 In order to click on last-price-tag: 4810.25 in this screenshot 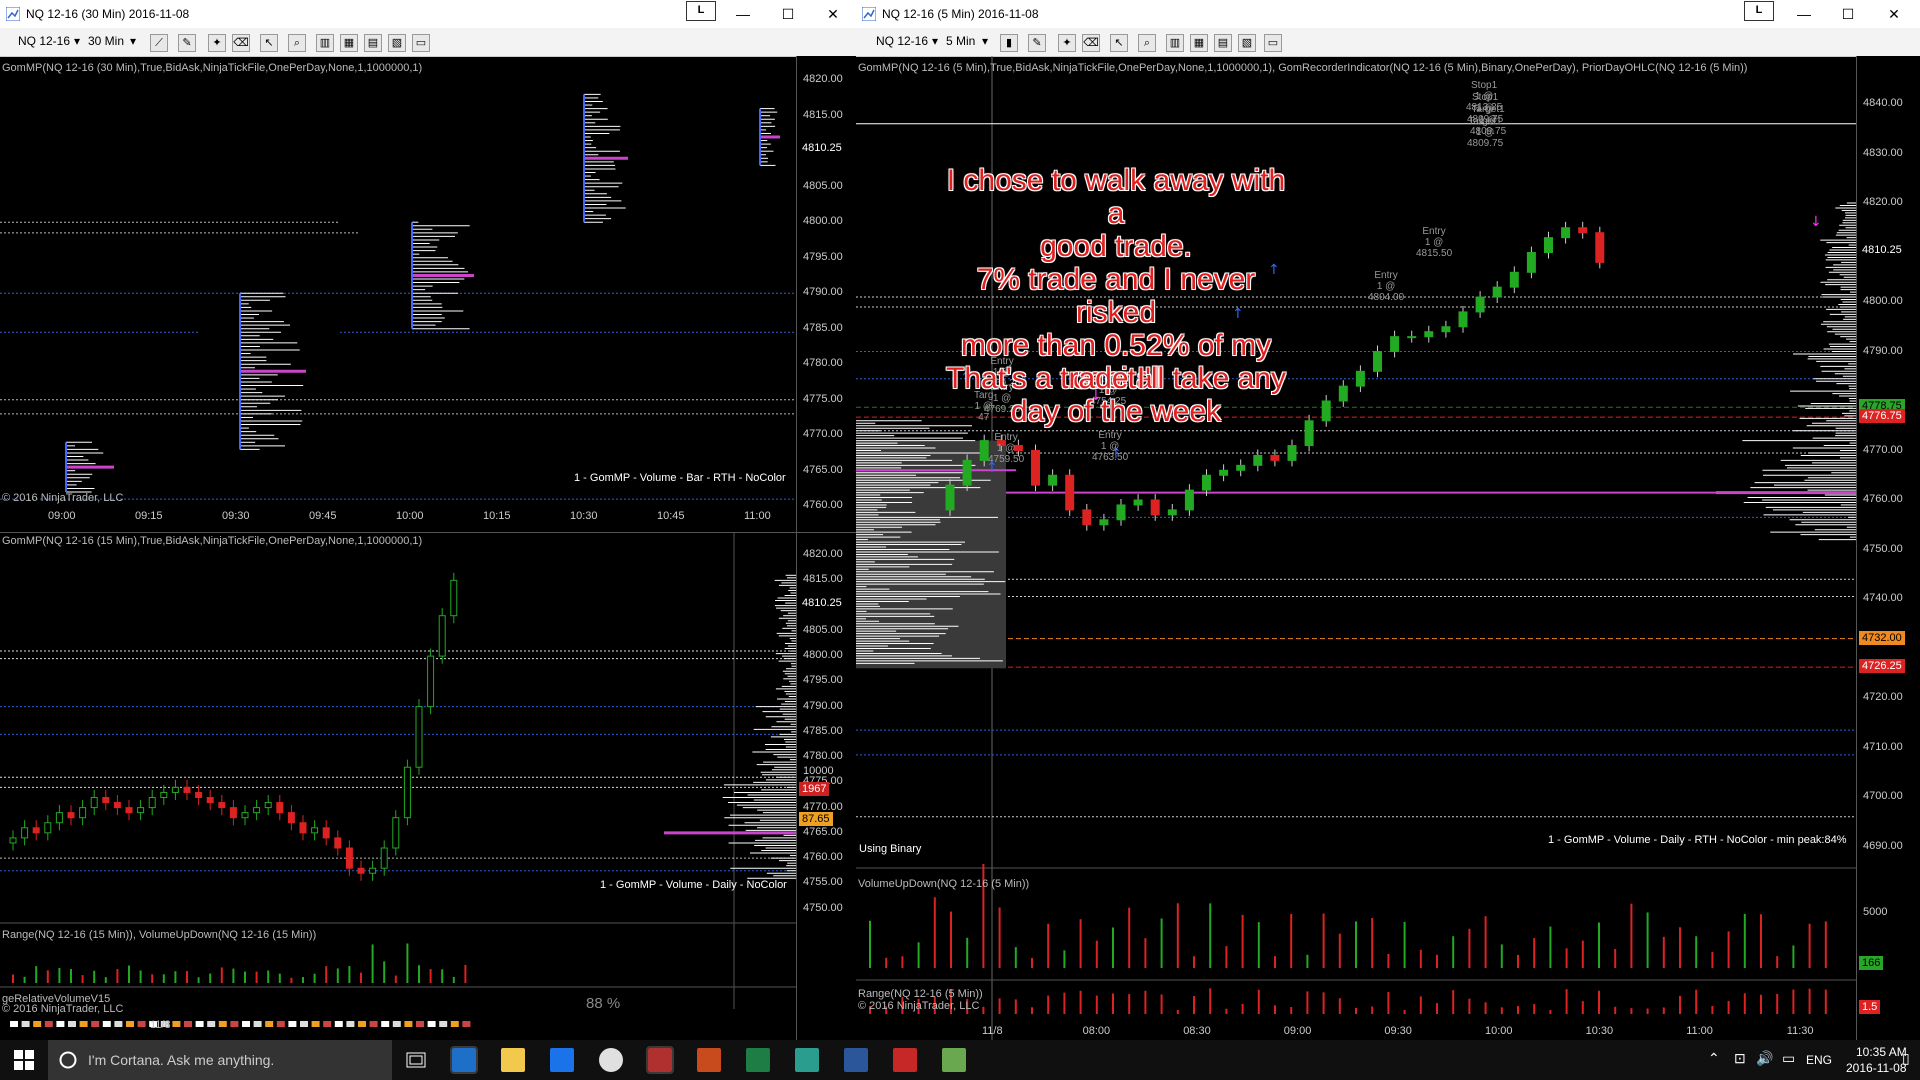, I will do `click(822, 603)`.